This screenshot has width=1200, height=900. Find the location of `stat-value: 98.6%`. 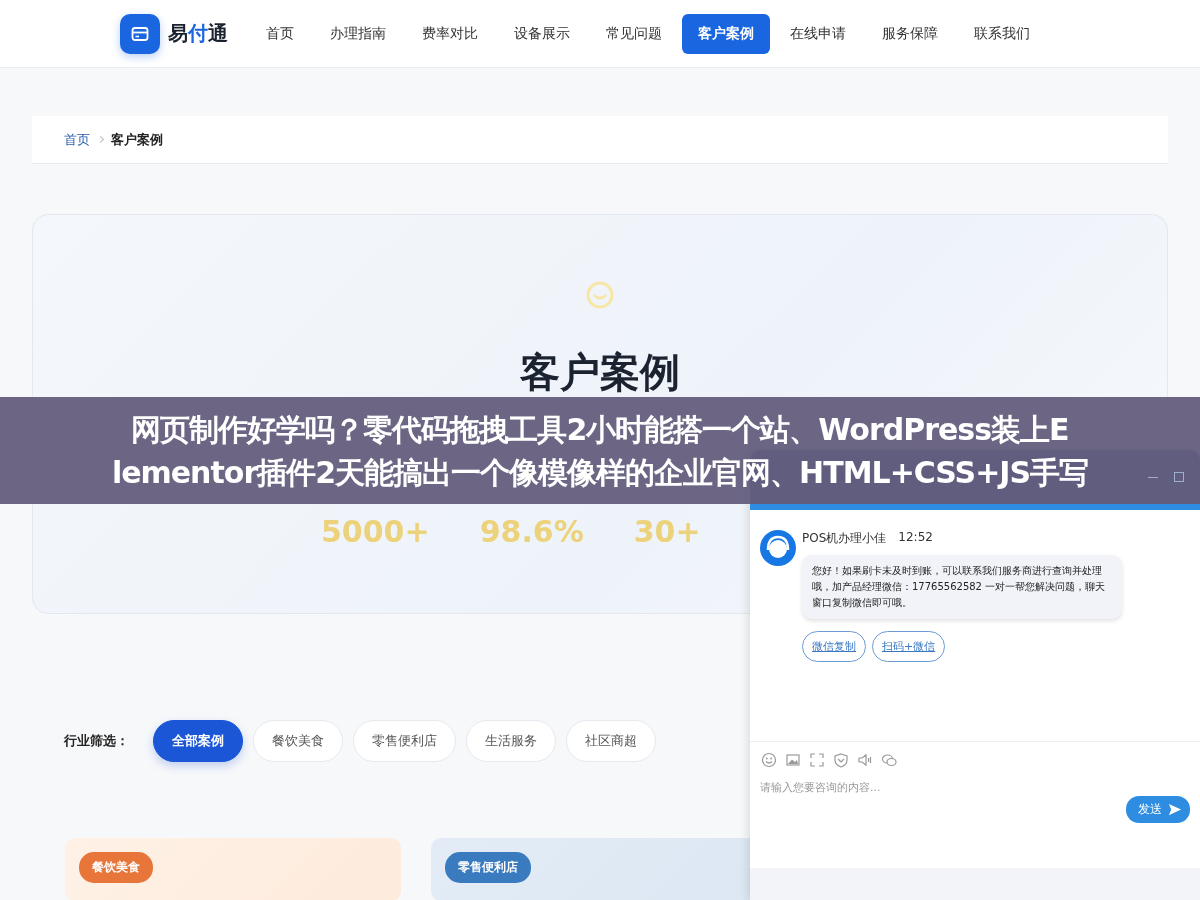

stat-value: 98.6% is located at coordinates (531, 531).